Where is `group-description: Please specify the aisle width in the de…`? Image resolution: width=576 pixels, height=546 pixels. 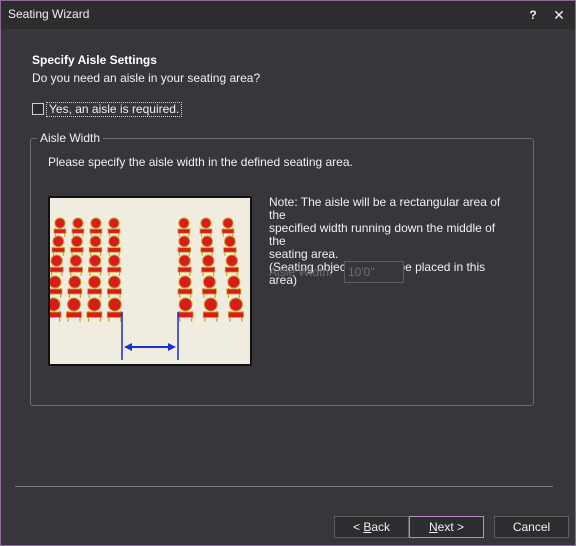 group-description: Please specify the aisle width in the de… is located at coordinates (200, 162).